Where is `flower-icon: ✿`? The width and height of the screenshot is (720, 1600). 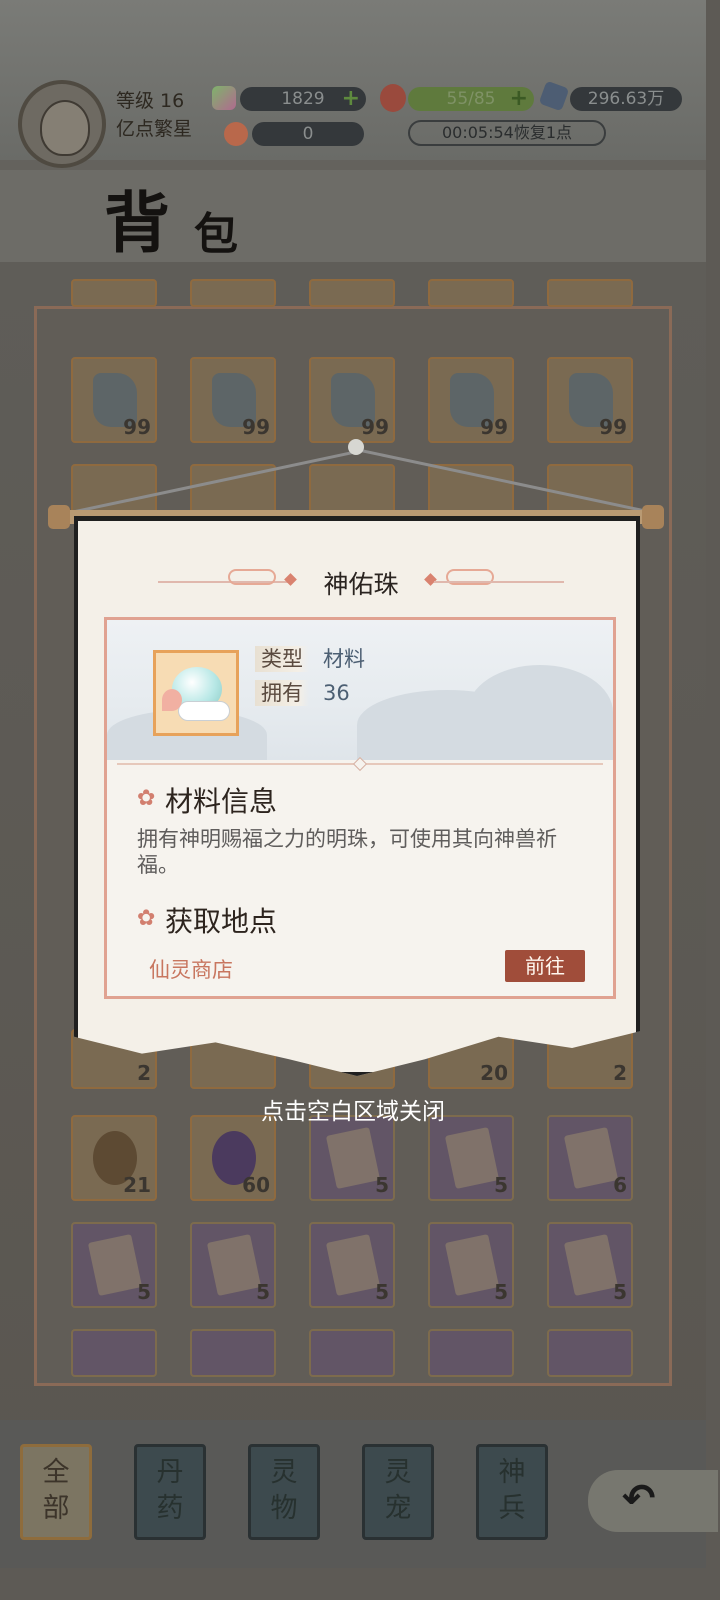
flower-icon: ✿ is located at coordinates (146, 798).